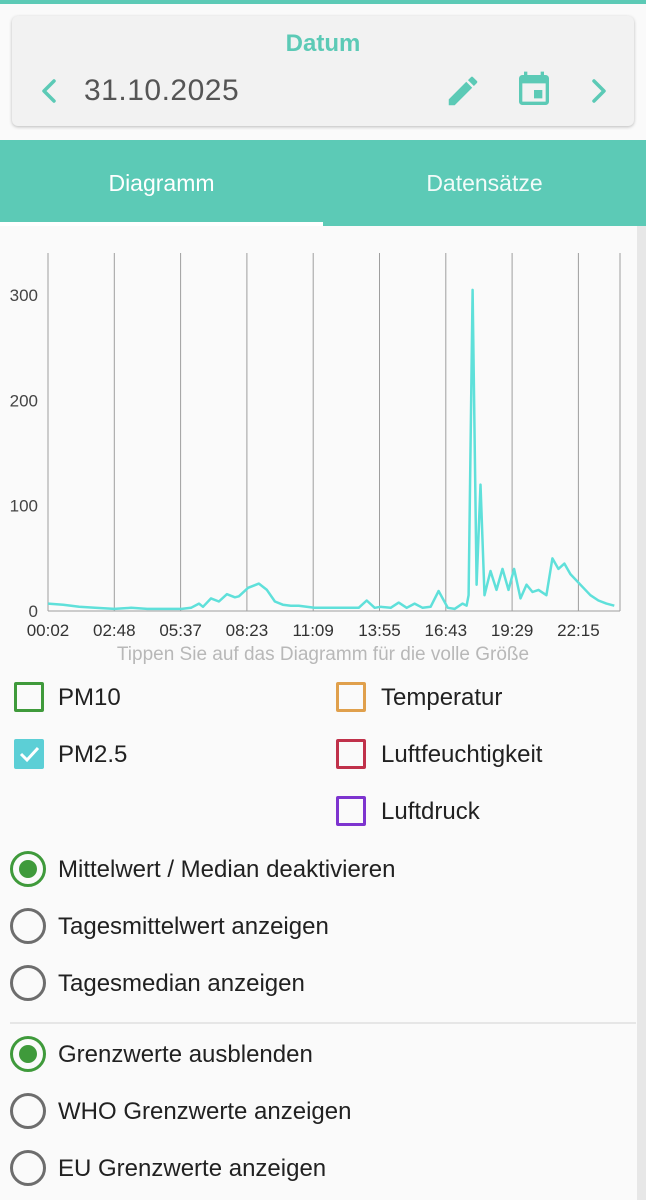  Describe the element at coordinates (462, 754) in the screenshot. I see `luftfeuchtigkeit-label: Luftfeuchtigkeit` at that location.